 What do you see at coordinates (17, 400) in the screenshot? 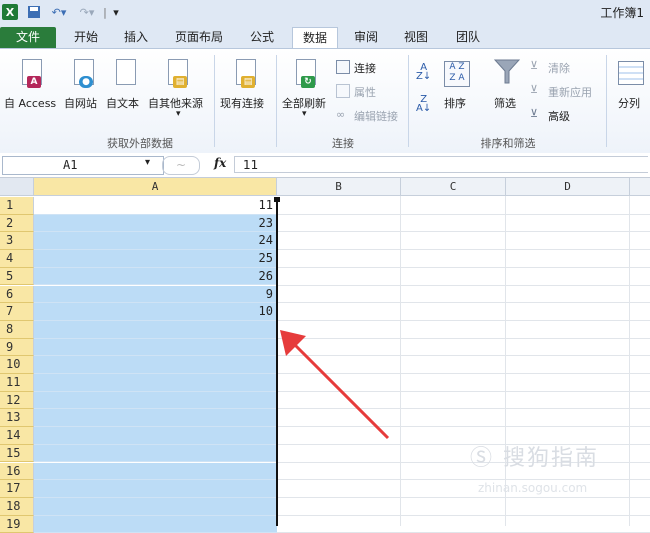
I see `row-header: 12` at bounding box center [17, 400].